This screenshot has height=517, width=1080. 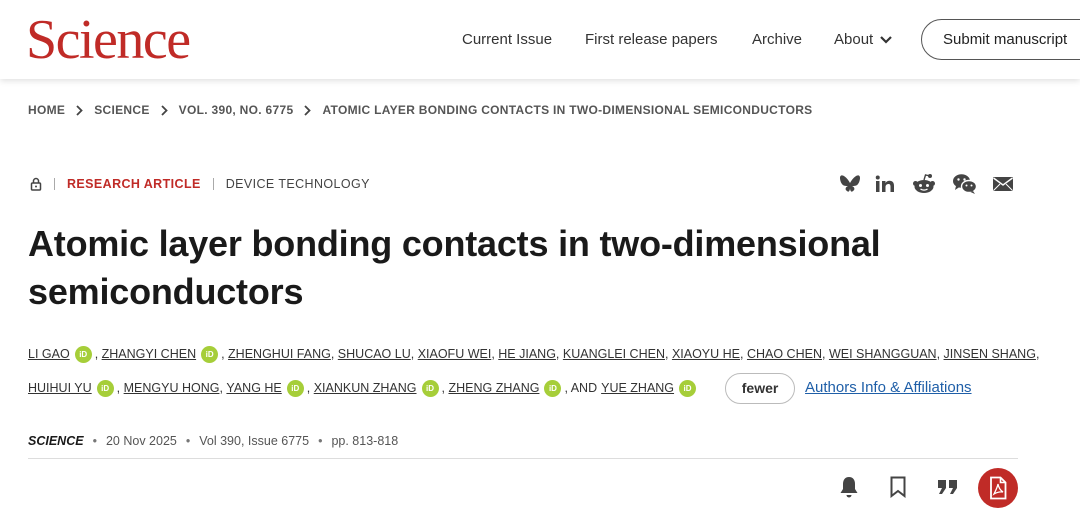 I want to click on article-type: RESEARCH ARTICLE, so click(x=134, y=184).